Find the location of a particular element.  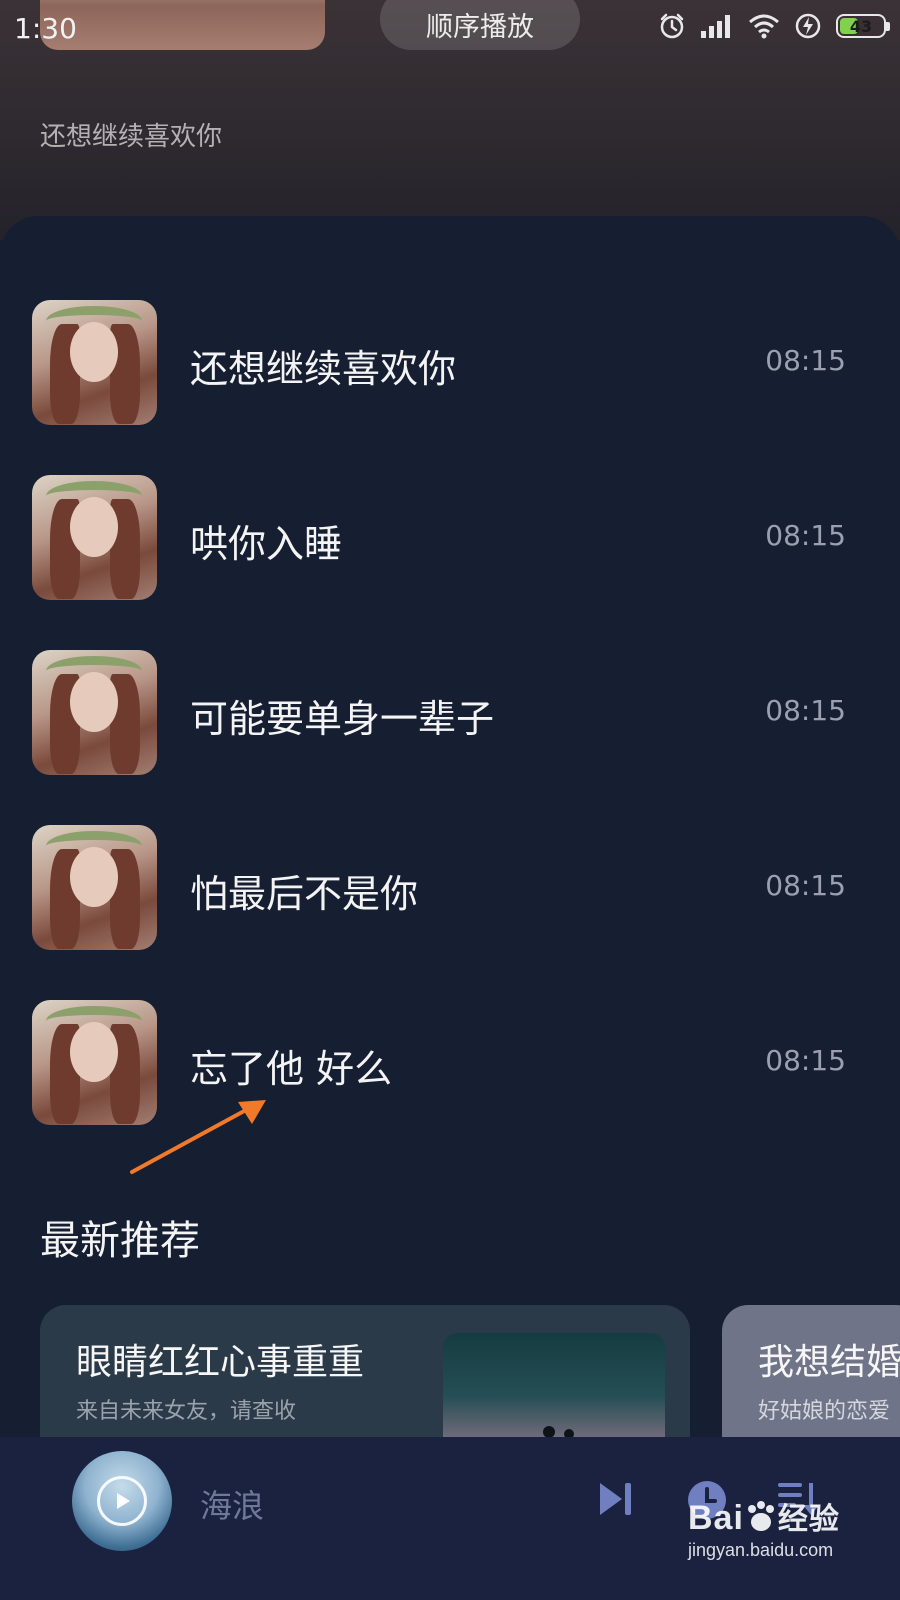

recommendation-title: 眼睛红红心事重重 is located at coordinates (220, 1362).